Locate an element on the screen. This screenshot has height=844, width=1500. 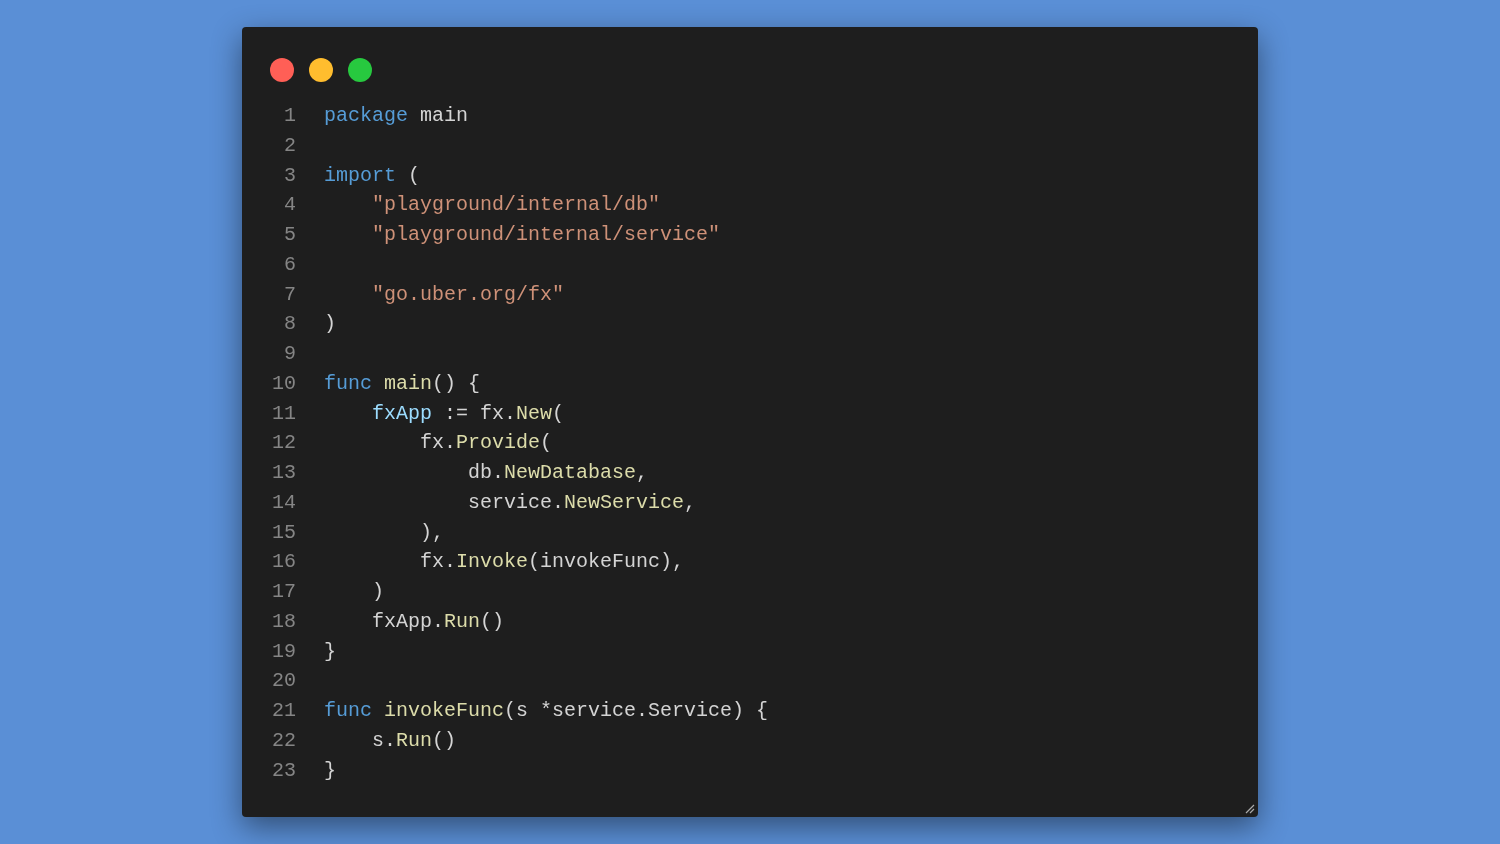
line-number: 11 is located at coordinates (283, 413).